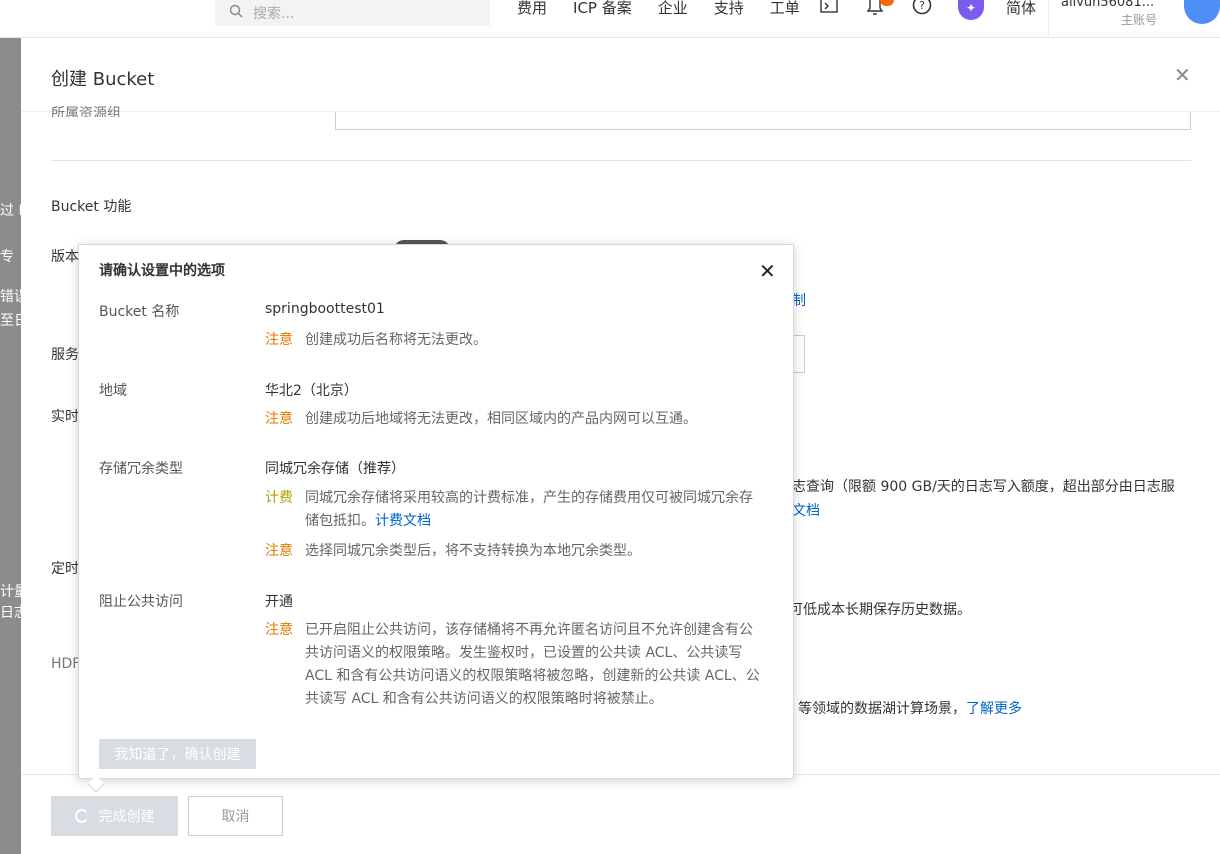 The height and width of the screenshot is (854, 1220). Describe the element at coordinates (81, 816) in the screenshot. I see `loading-spinner-icon` at that location.